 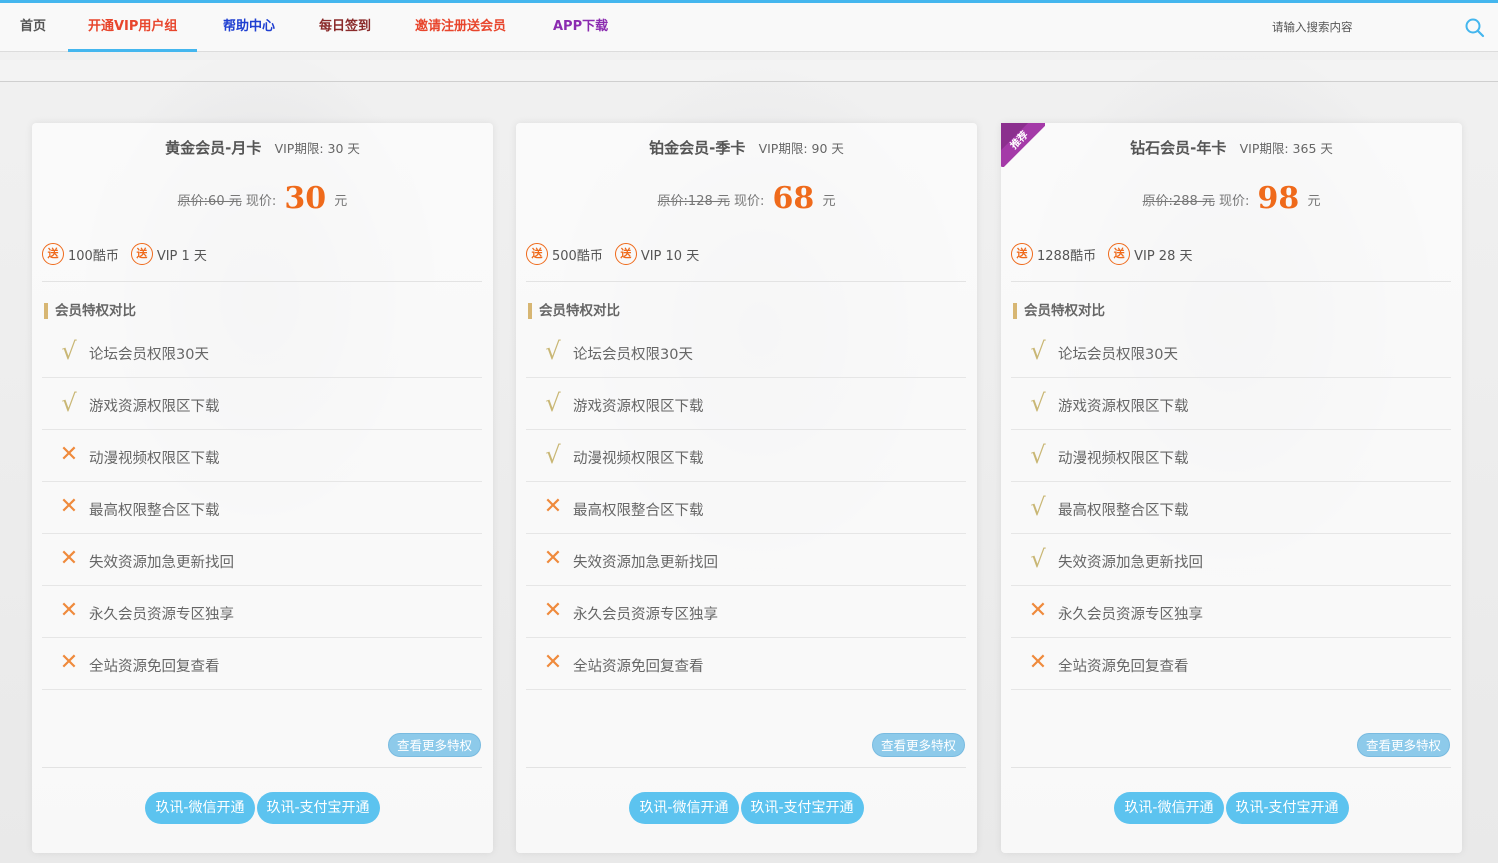 What do you see at coordinates (209, 201) in the screenshot?
I see `original-price: 原价:60 元` at bounding box center [209, 201].